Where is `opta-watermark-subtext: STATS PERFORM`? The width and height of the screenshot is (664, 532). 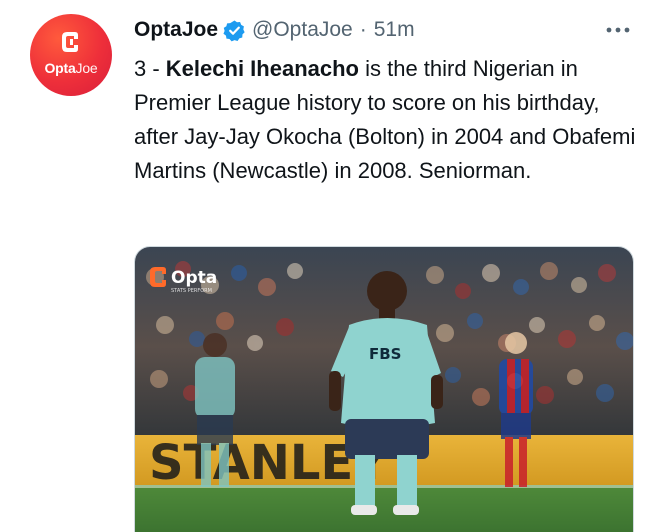
opta-watermark-subtext: STATS PERFORM is located at coordinates (191, 291).